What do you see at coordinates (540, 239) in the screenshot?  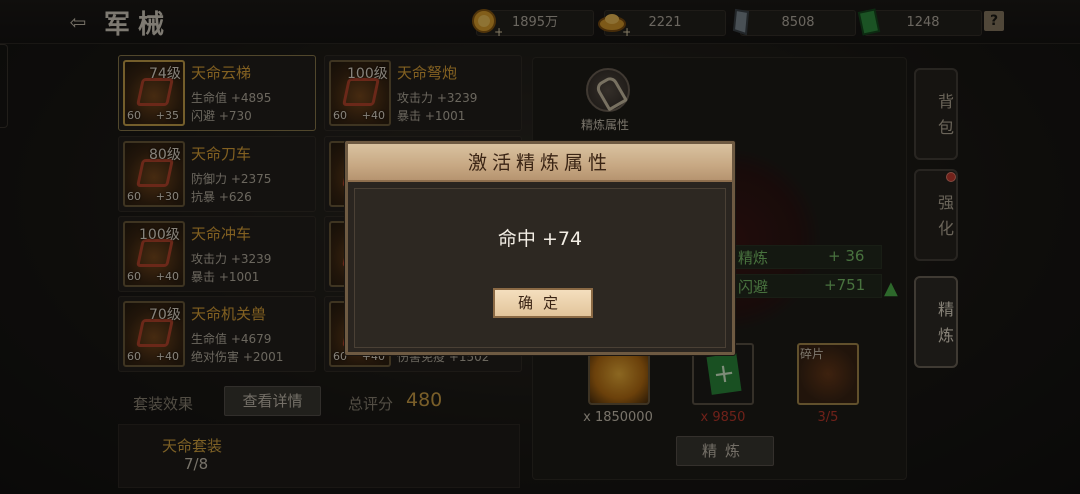 I see `dialog-message: 命中 +74` at bounding box center [540, 239].